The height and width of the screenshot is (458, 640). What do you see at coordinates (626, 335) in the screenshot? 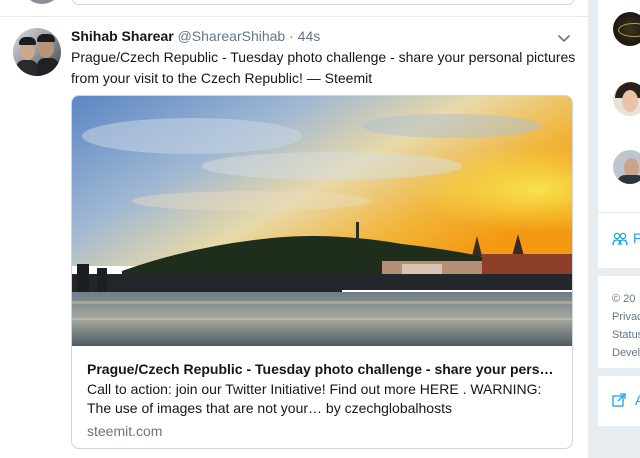
I see `footer-link-status: Status` at bounding box center [626, 335].